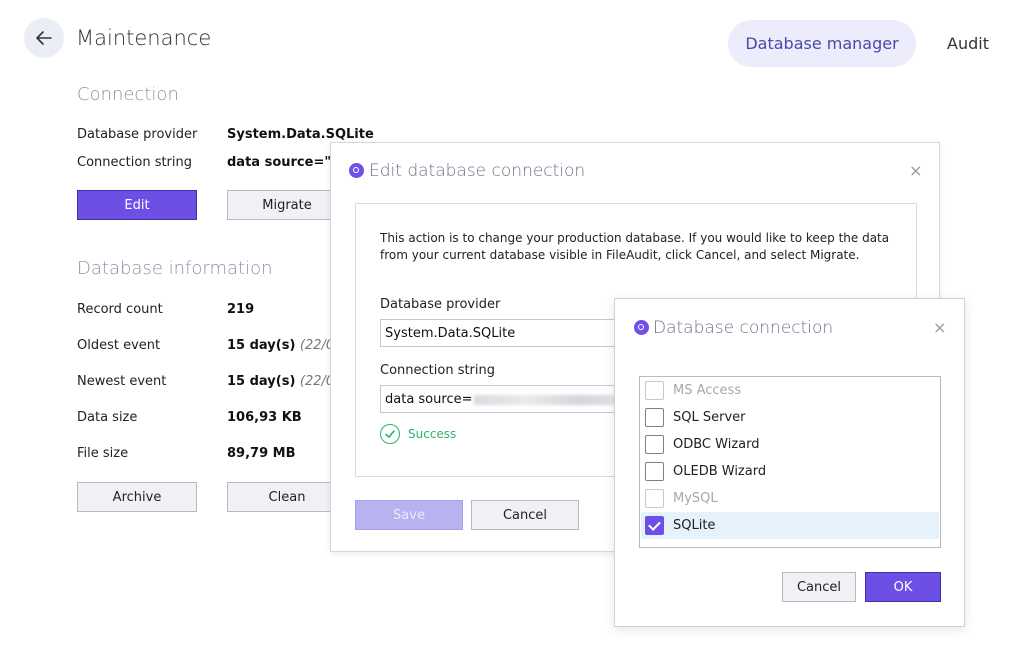  I want to click on data-size-label: Data size, so click(107, 417).